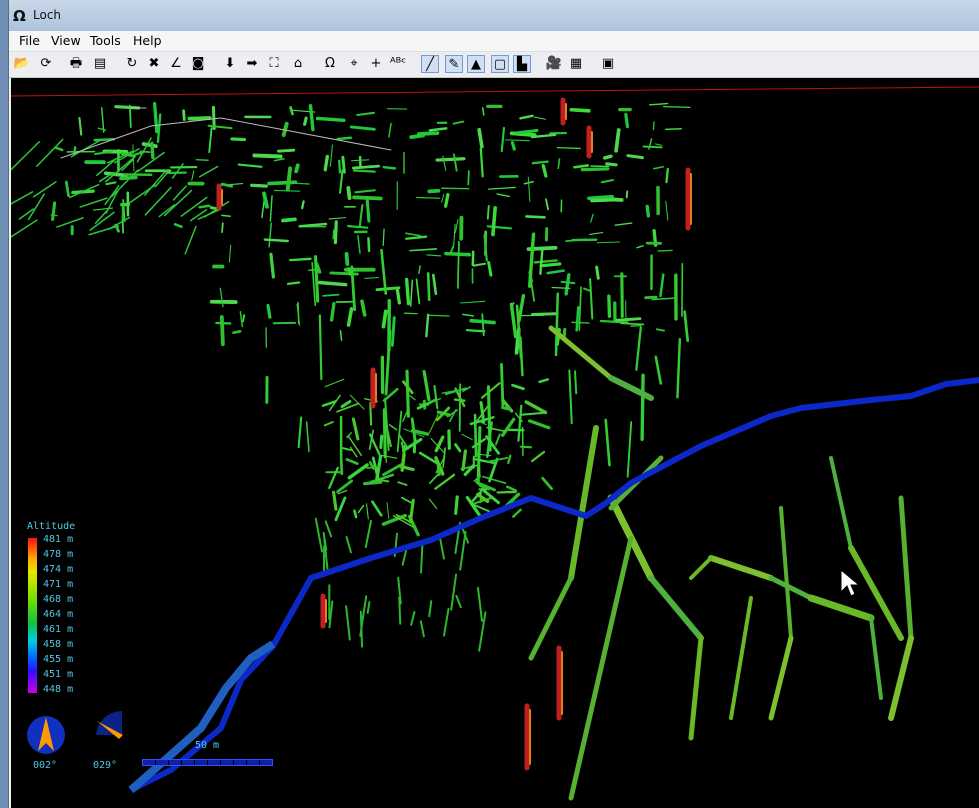 Image resolution: width=979 pixels, height=808 pixels. I want to click on centerline-icon: ╱, so click(430, 64).